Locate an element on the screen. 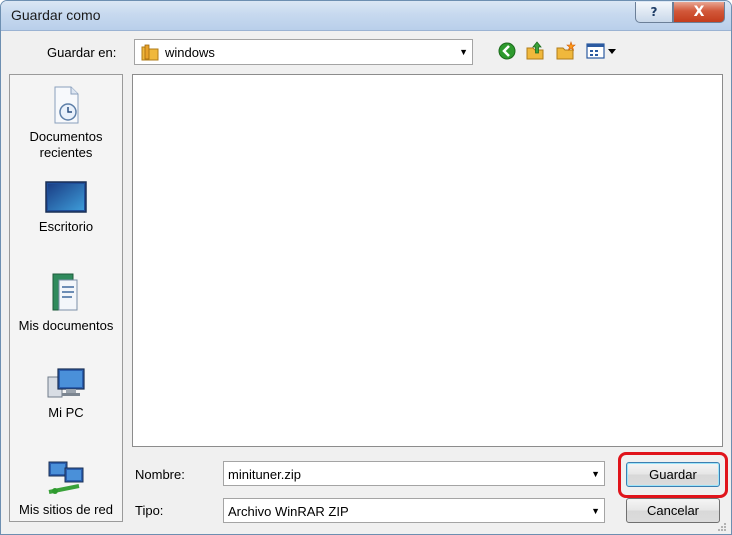  help-button: ? is located at coordinates (654, 12).